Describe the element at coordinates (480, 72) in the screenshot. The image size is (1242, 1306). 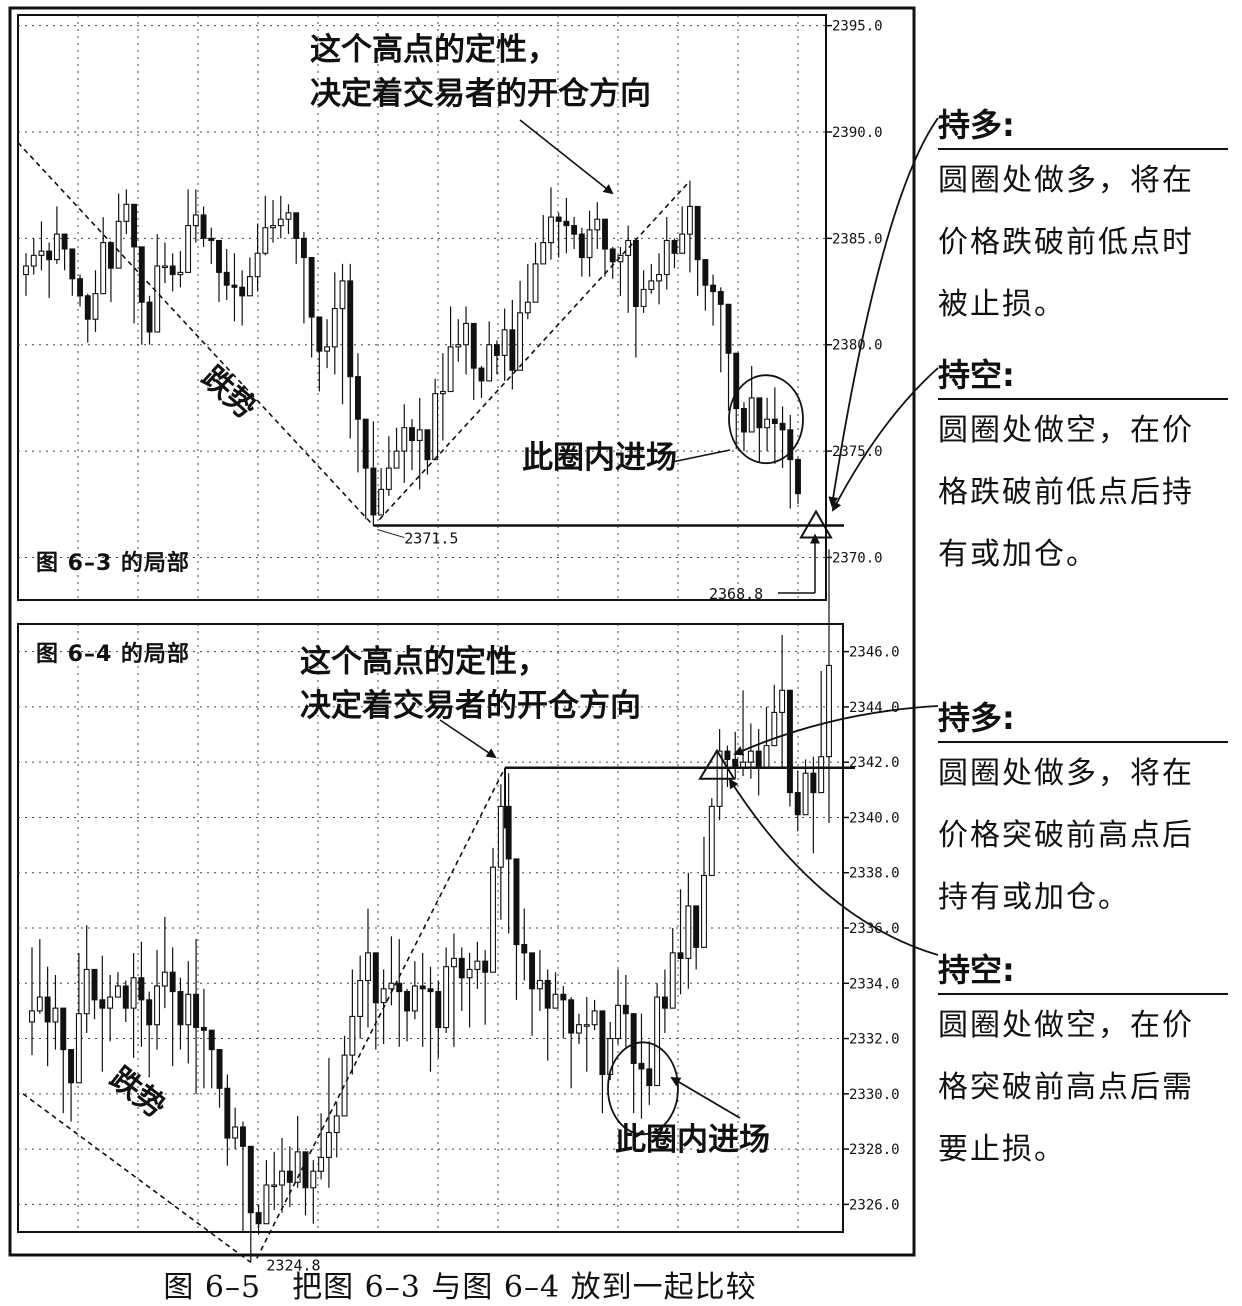
I see `annotation-high-top: 这个高点的定性， 决定着交易者的开仓方向` at that location.